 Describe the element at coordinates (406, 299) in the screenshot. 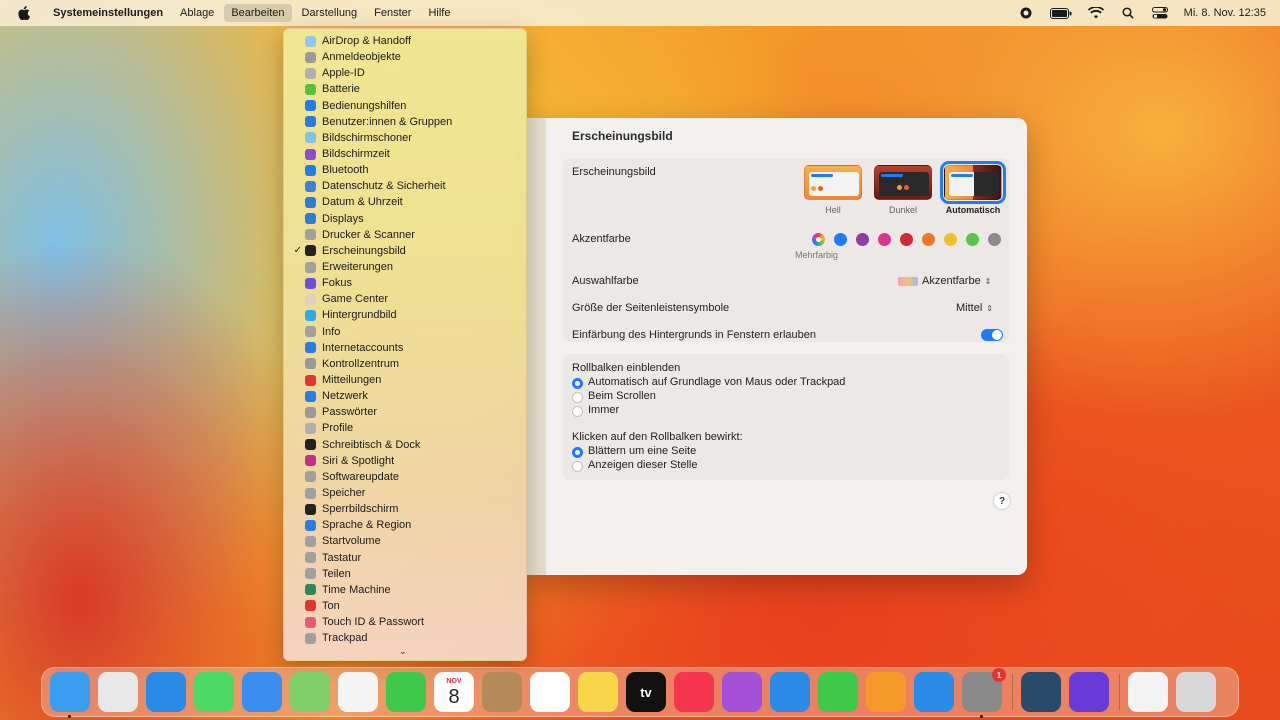

I see `menu-item: Game Center` at that location.